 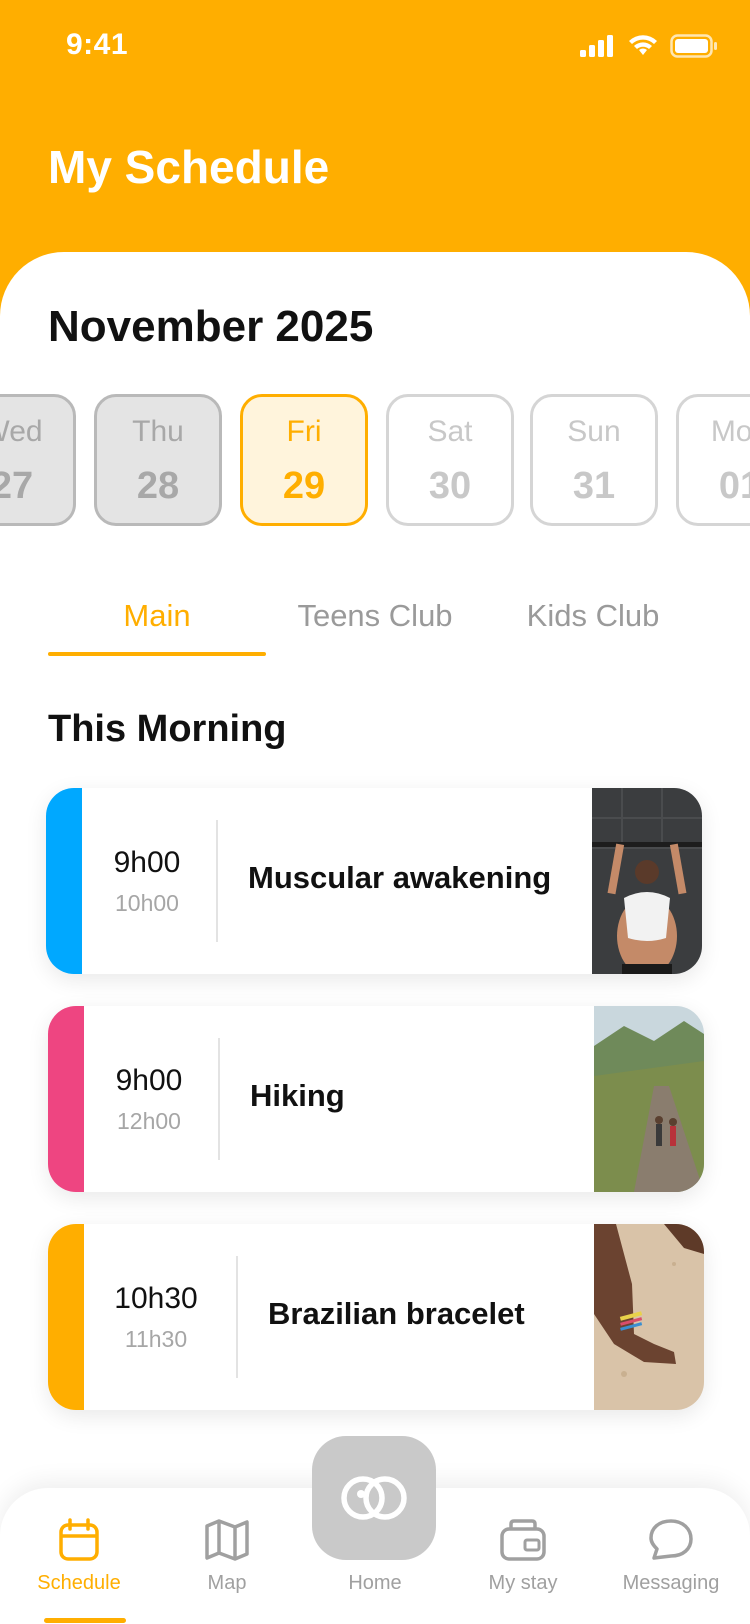 I want to click on date-chip-31: Sun 31, so click(x=594, y=460).